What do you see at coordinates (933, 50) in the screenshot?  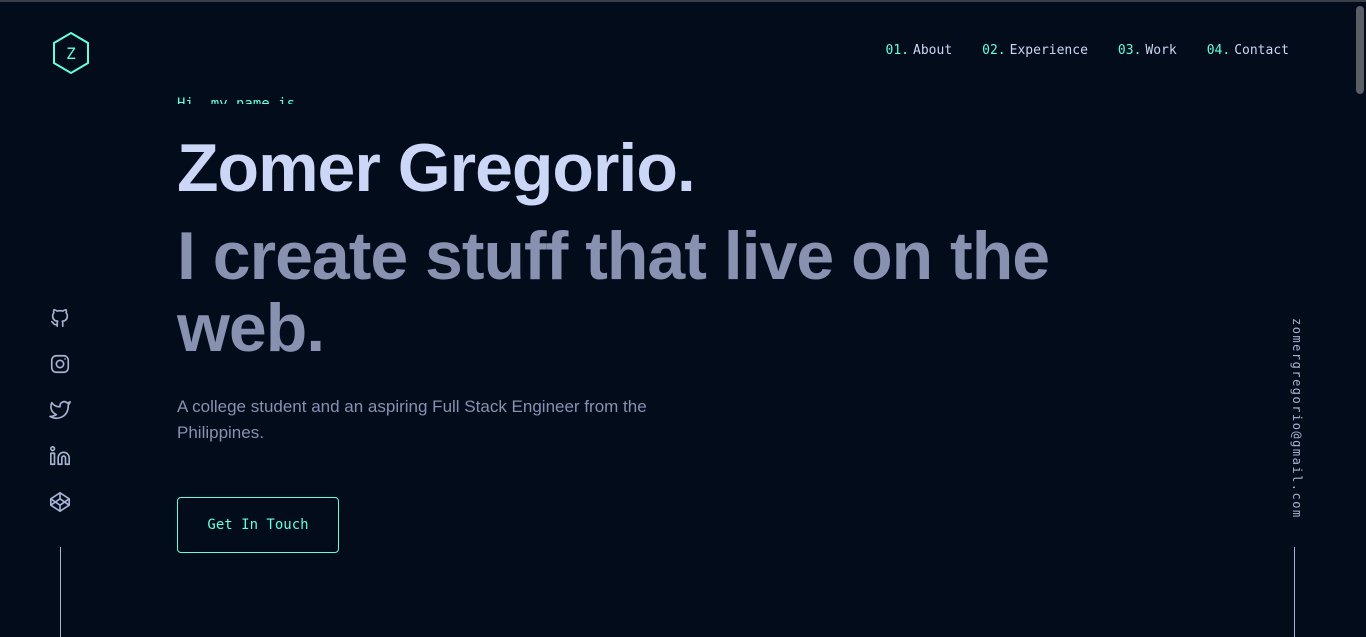 I see `nav-label: About` at bounding box center [933, 50].